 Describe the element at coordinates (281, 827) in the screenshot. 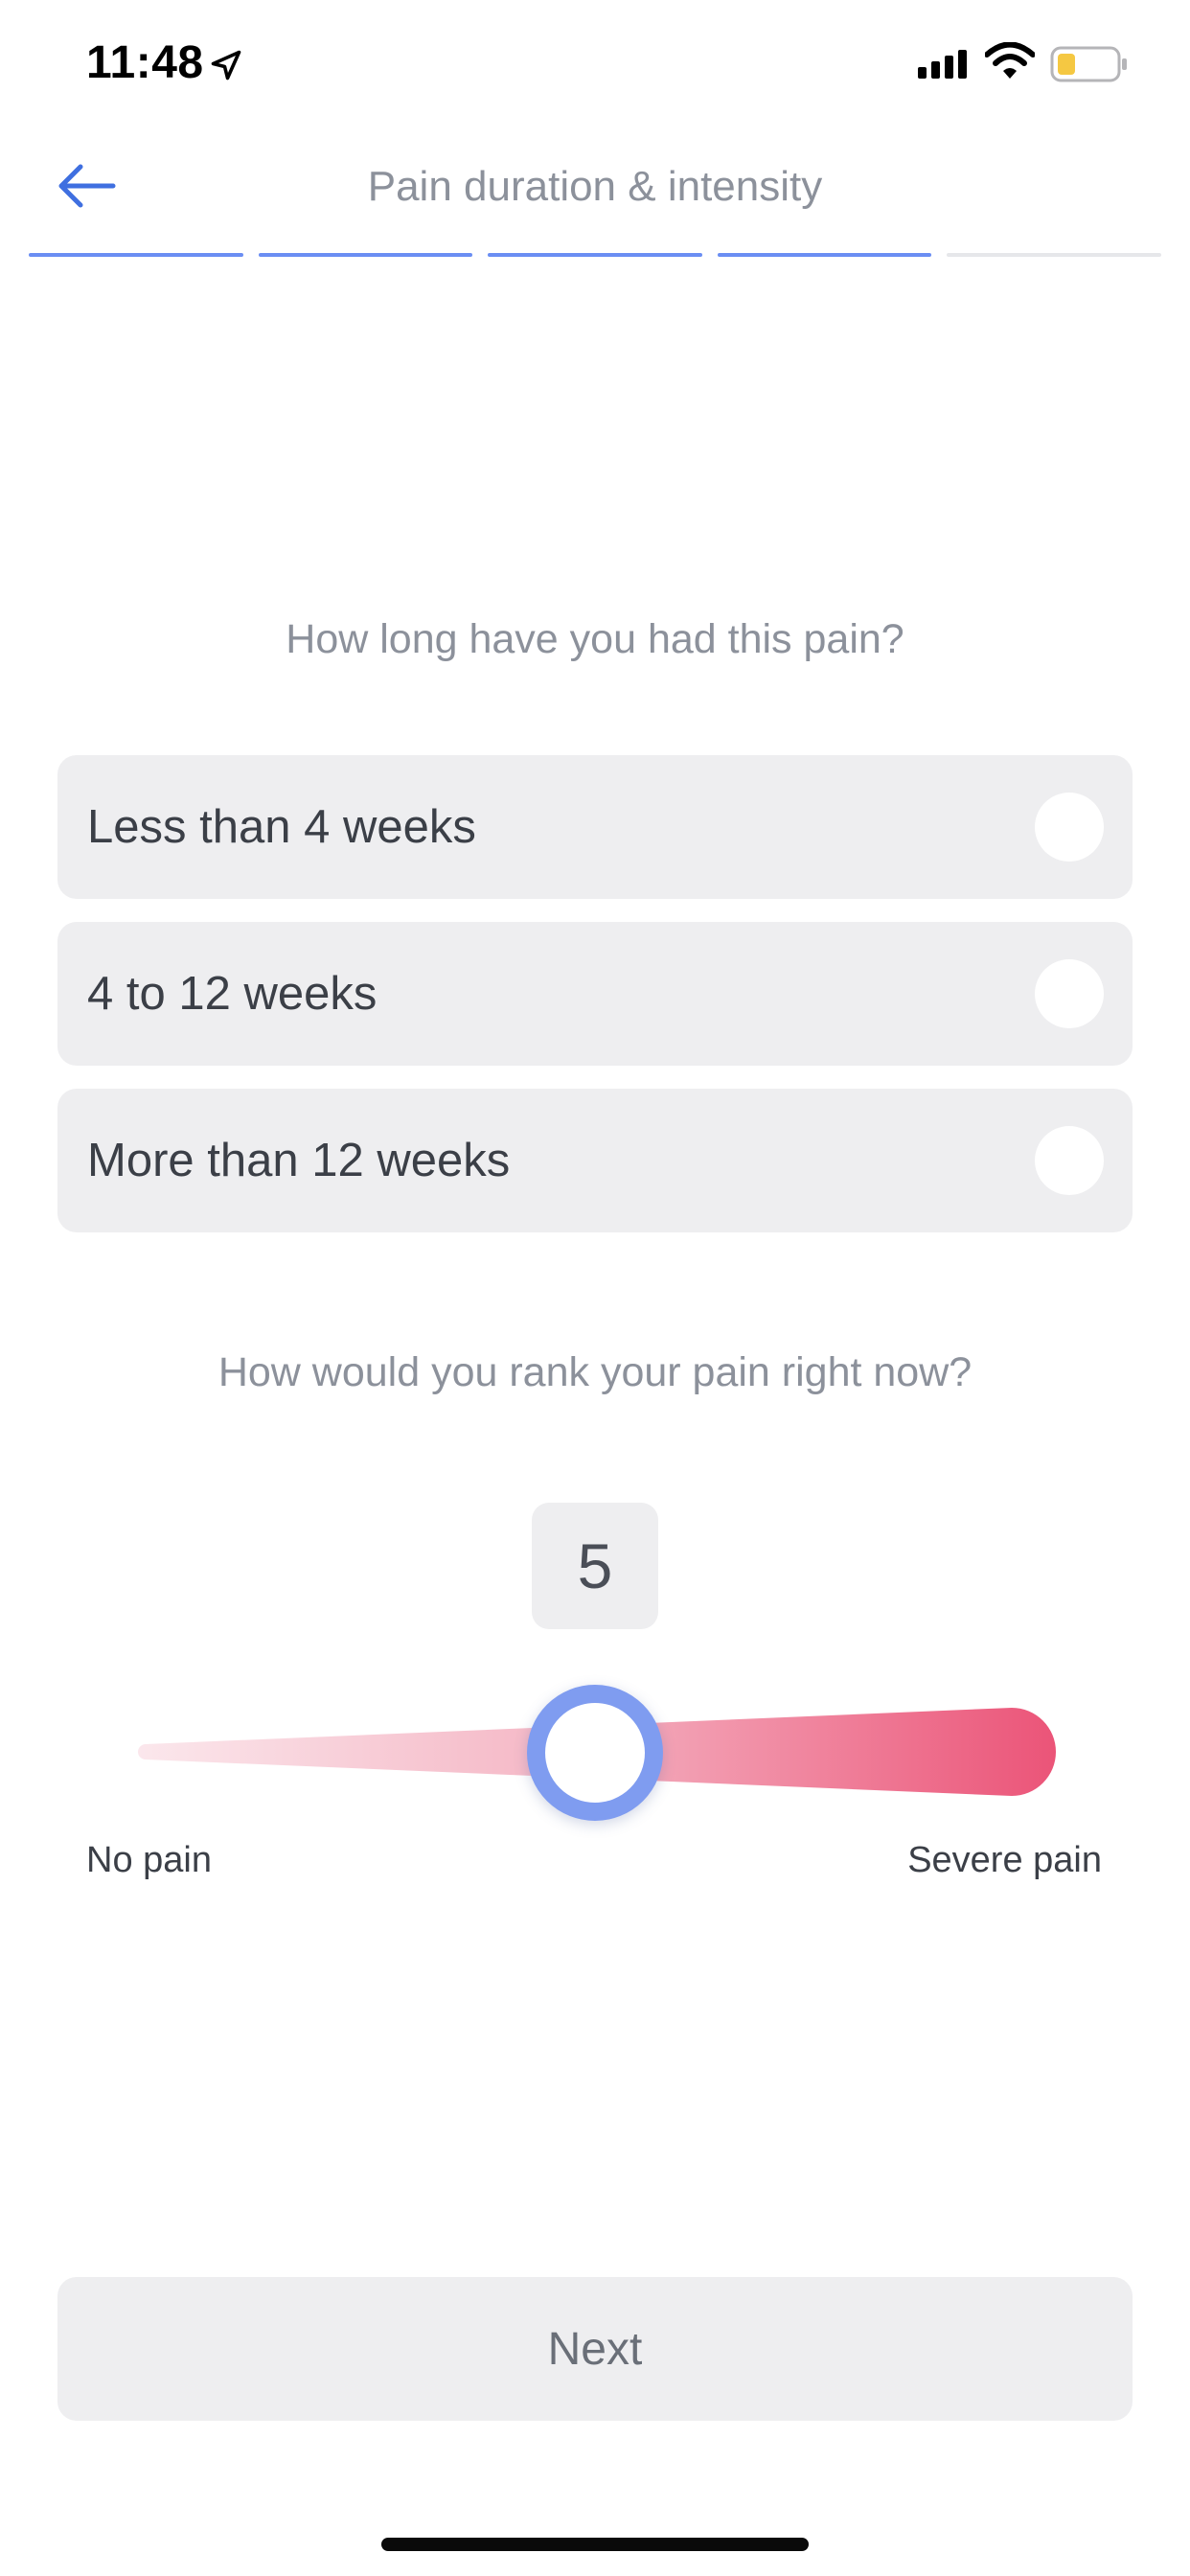

I see `option-label: Less than 4 weeks` at that location.